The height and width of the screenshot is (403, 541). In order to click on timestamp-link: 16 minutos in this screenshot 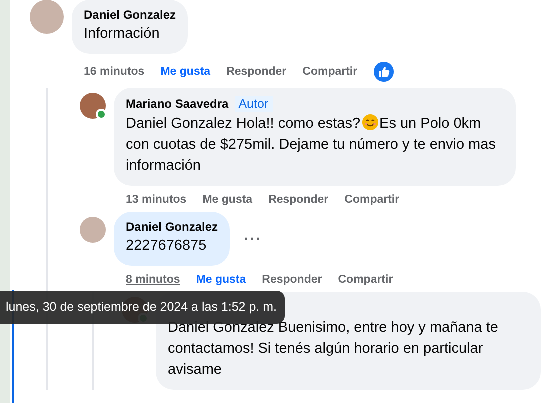, I will do `click(114, 72)`.